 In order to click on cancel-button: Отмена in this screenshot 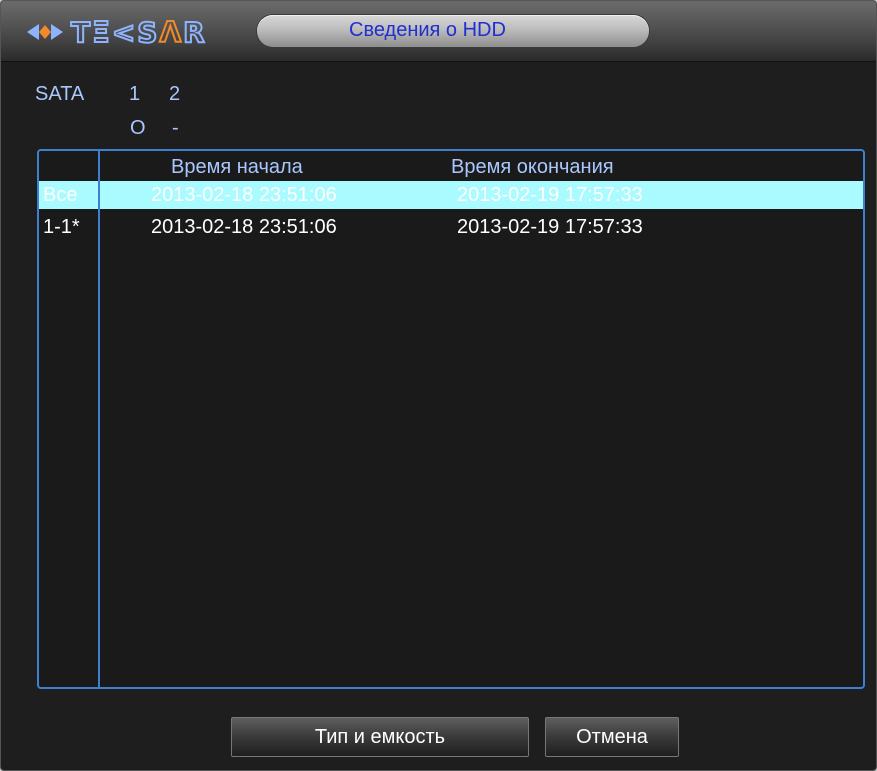, I will do `click(612, 737)`.